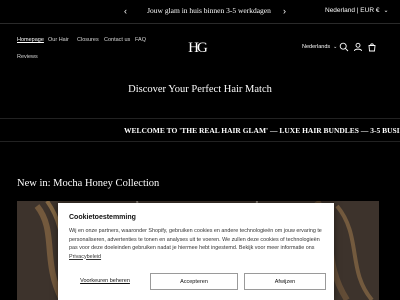  Describe the element at coordinates (200, 89) in the screenshot. I see `hero-title: Discover Your Perfect Hair Match` at that location.